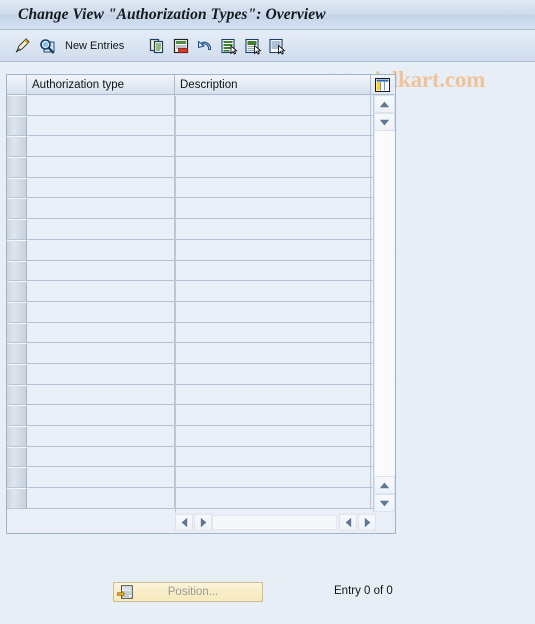 Image resolution: width=535 pixels, height=624 pixels. I want to click on undo-arrow-icon, so click(205, 46).